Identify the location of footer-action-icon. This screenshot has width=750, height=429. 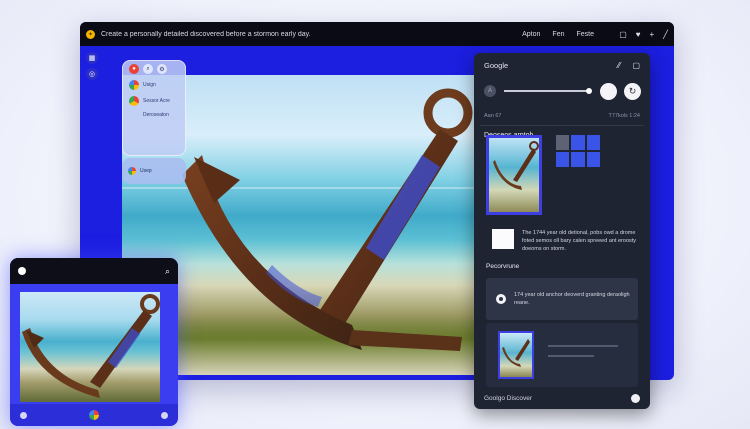
(635, 398).